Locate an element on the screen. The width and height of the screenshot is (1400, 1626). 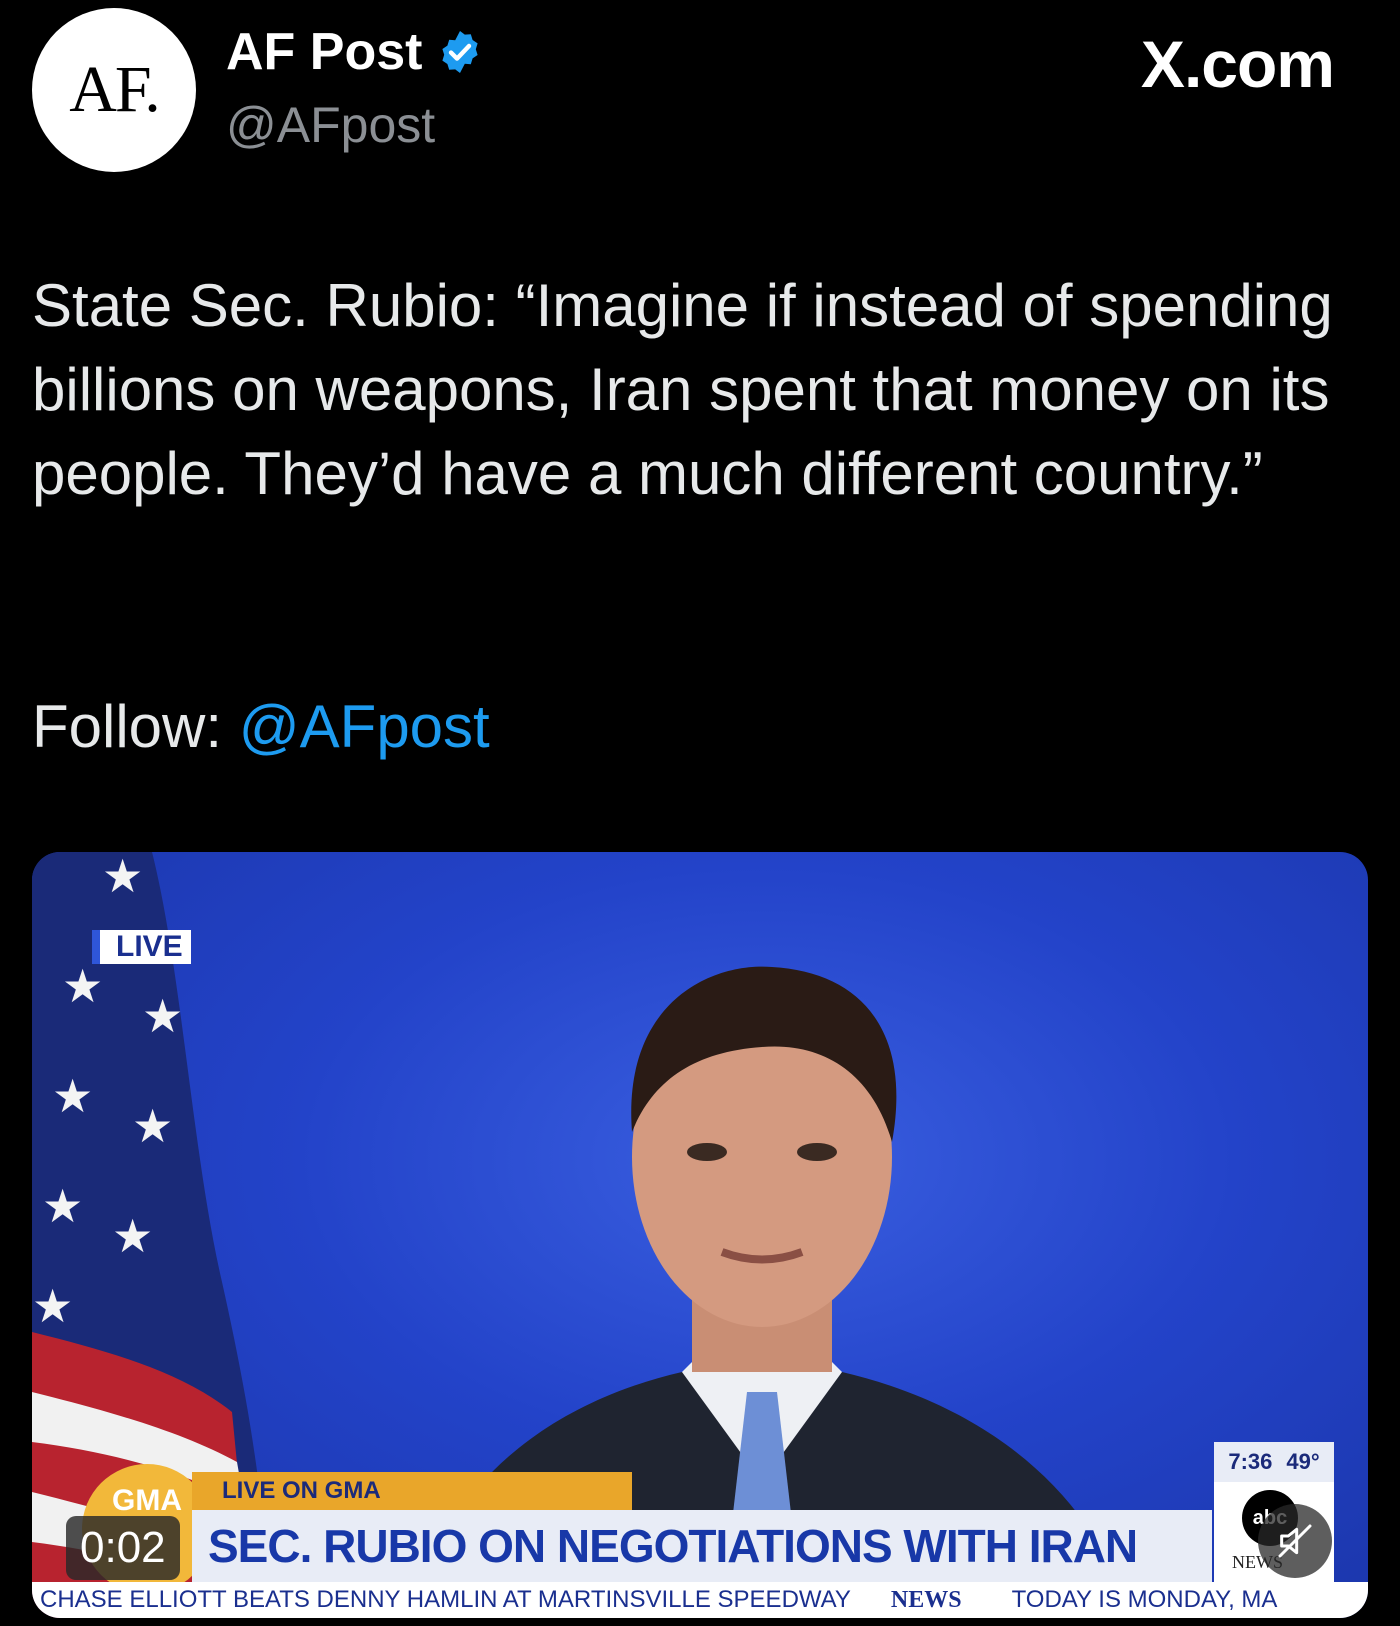
verified-badge-icon is located at coordinates (460, 52).